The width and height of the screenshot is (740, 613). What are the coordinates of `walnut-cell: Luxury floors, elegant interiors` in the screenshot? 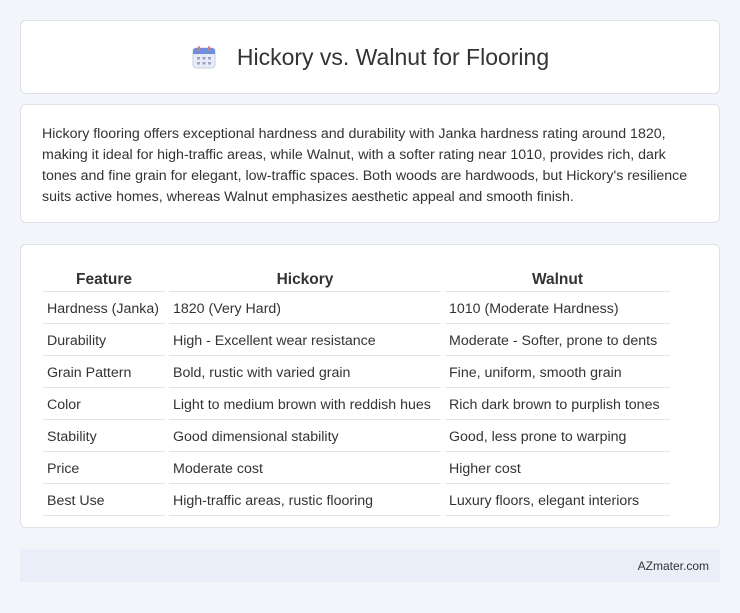 It's located at (557, 501).